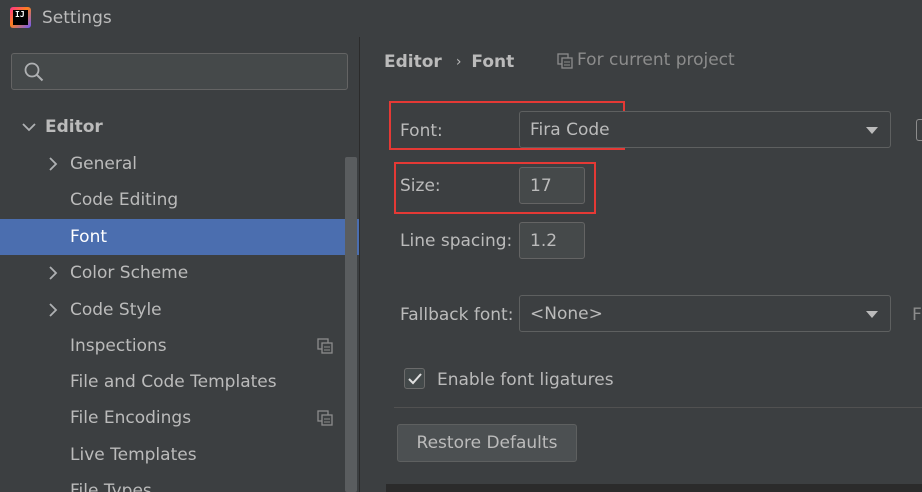 The image size is (922, 492). Describe the element at coordinates (133, 455) in the screenshot. I see `sidebar-item-label: Live Templates` at that location.